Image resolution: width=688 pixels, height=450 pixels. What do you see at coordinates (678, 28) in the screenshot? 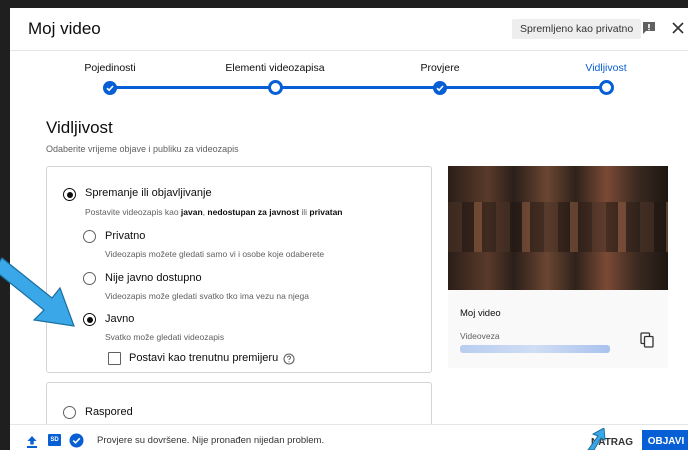
I see `close-icon` at bounding box center [678, 28].